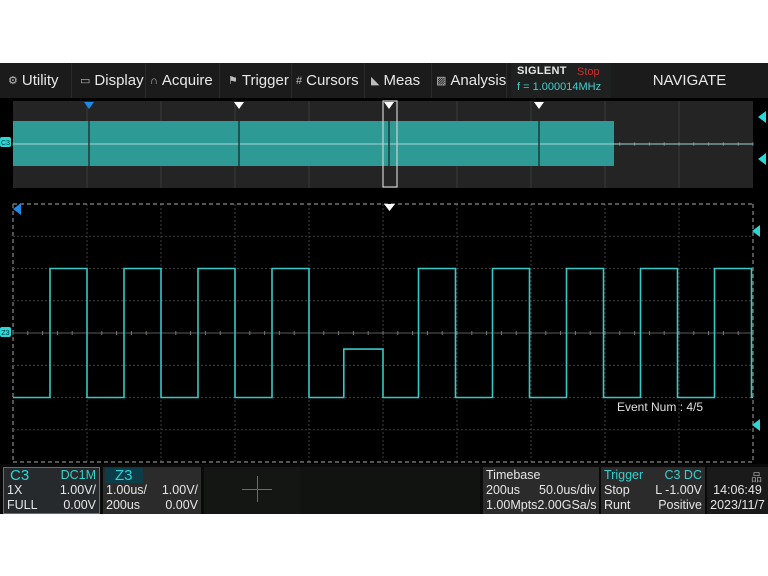 This screenshot has width=768, height=576. Describe the element at coordinates (389, 207) in the screenshot. I see `main-trigger-position-marker` at that location.